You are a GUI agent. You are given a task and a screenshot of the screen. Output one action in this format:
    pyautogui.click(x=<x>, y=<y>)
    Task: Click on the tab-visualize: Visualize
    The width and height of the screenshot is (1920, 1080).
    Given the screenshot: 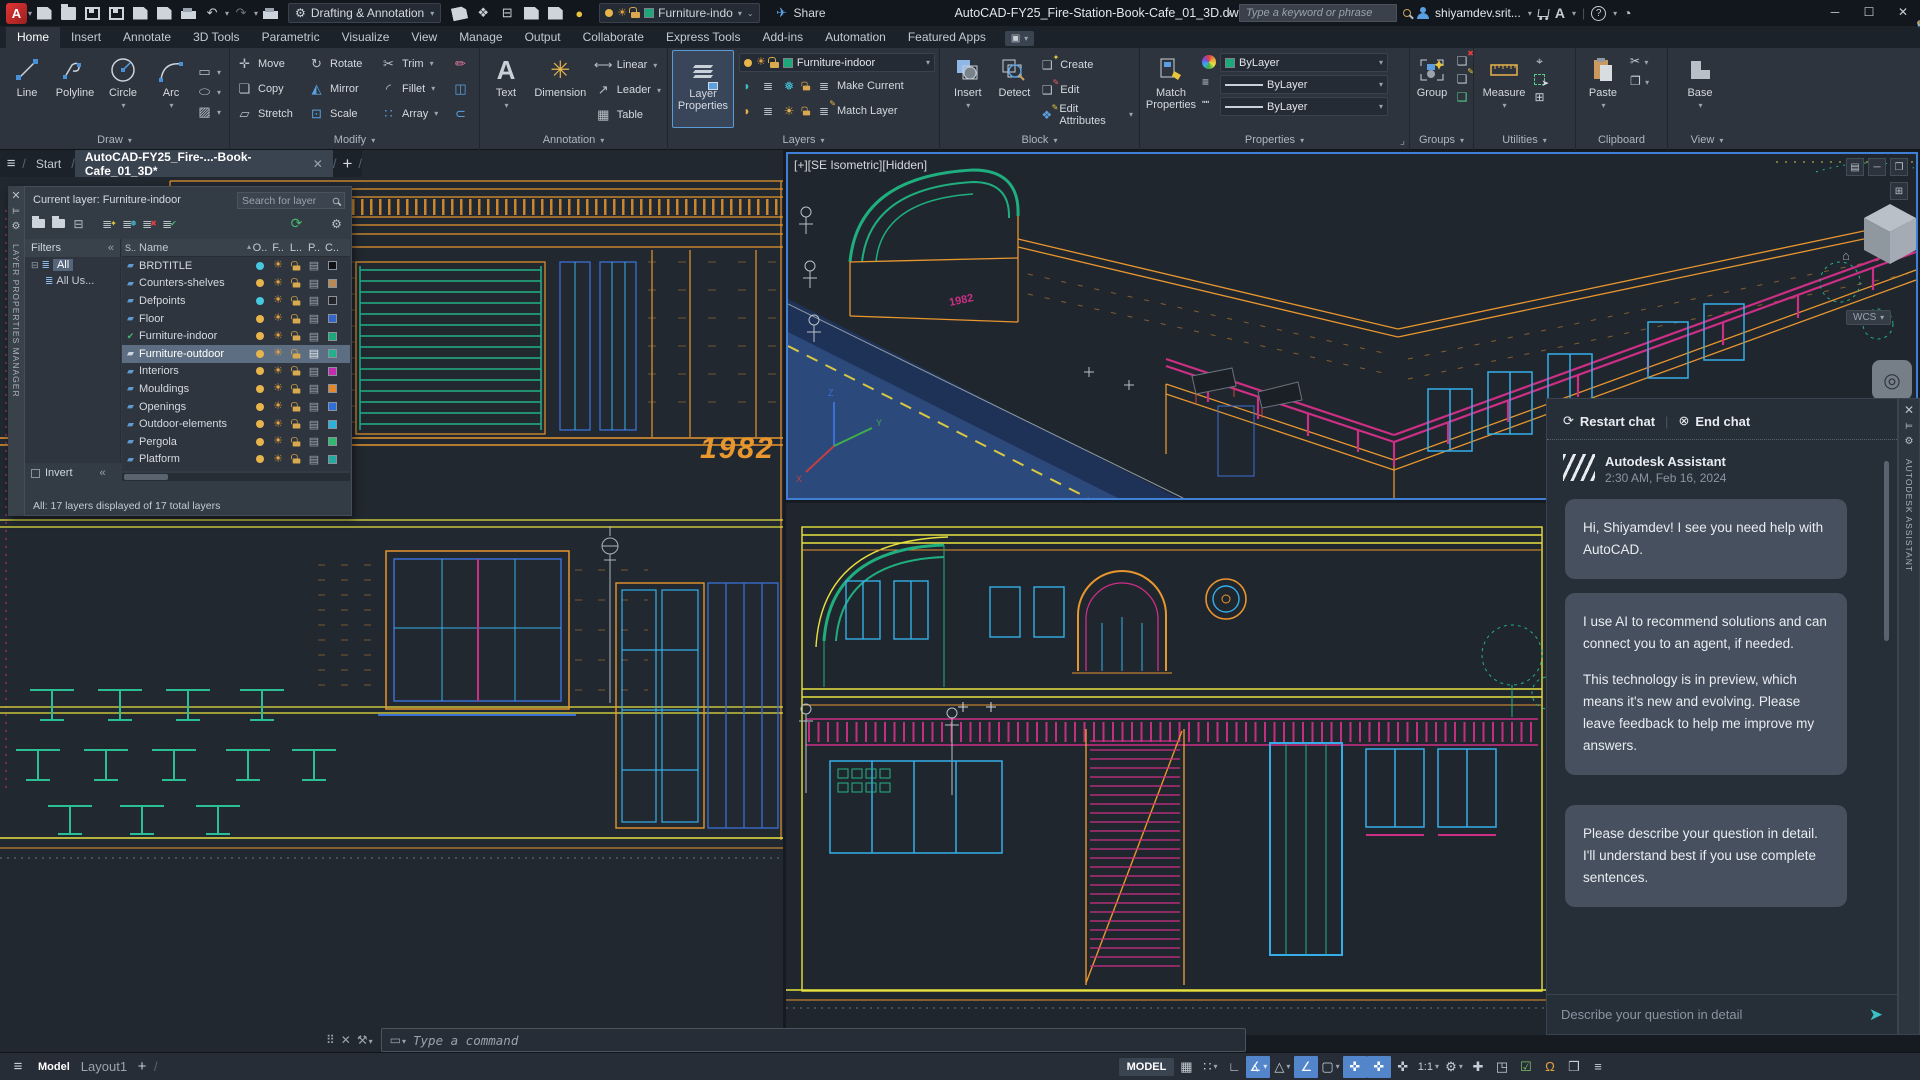 What is the action you would take?
    pyautogui.click(x=366, y=37)
    